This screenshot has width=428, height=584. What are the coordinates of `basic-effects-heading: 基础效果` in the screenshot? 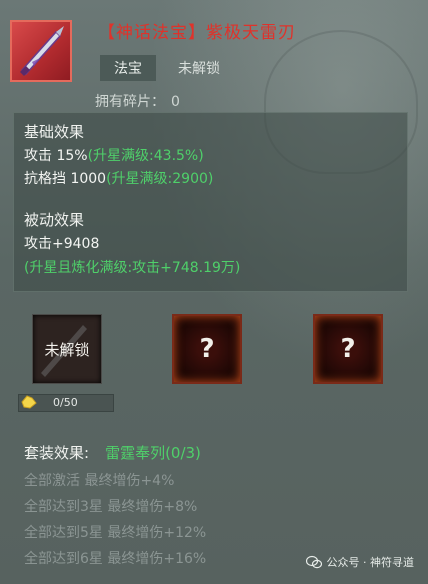 It's located at (54, 132).